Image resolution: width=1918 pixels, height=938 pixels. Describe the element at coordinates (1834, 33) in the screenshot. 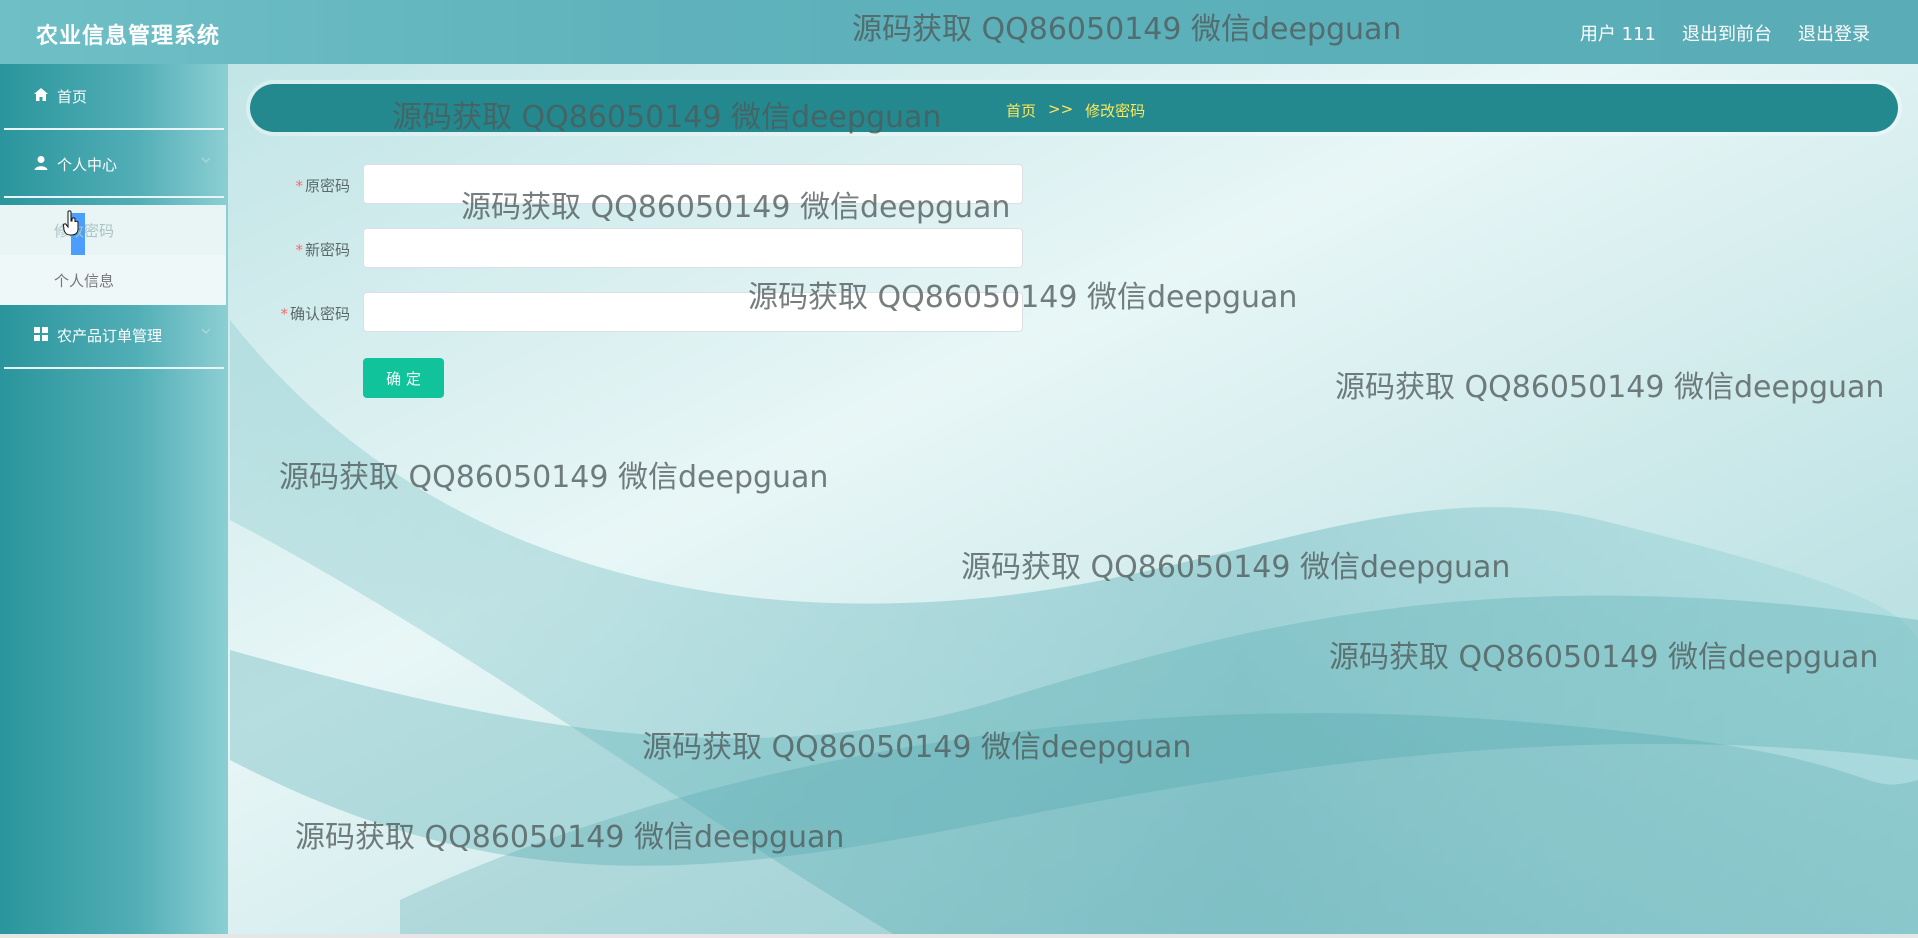

I see `logout-link: 退出登录` at that location.